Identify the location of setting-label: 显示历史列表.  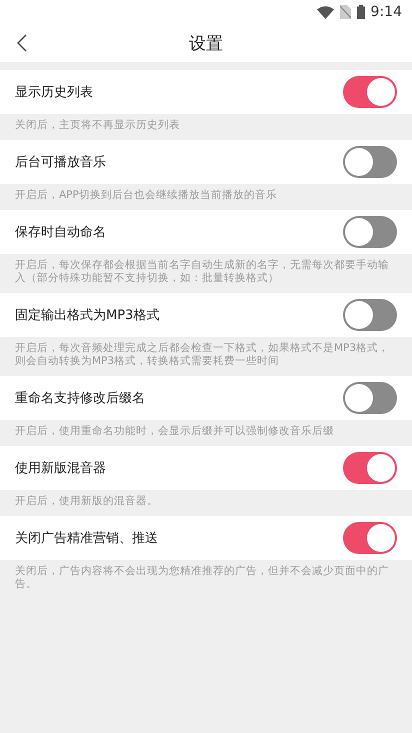
(54, 92).